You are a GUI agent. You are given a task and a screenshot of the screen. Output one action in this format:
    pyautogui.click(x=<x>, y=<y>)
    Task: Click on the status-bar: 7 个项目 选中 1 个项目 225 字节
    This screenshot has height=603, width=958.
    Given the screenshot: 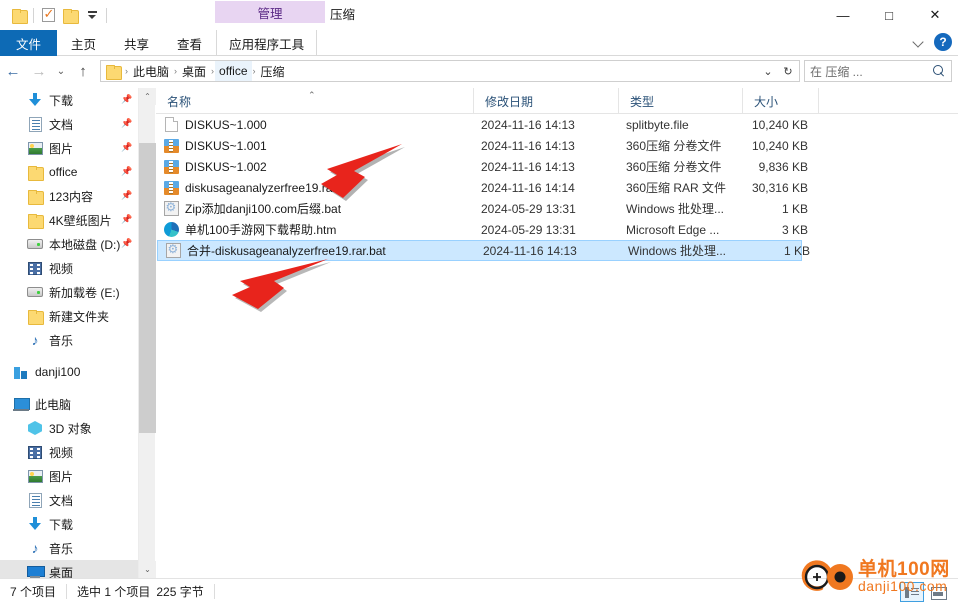 What is the action you would take?
    pyautogui.click(x=479, y=590)
    